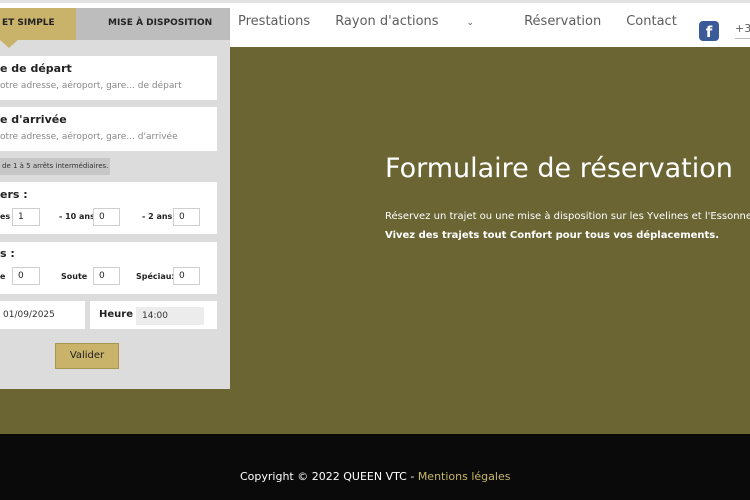 This screenshot has width=750, height=500. Describe the element at coordinates (26, 217) in the screenshot. I see `adults-input: 1` at that location.